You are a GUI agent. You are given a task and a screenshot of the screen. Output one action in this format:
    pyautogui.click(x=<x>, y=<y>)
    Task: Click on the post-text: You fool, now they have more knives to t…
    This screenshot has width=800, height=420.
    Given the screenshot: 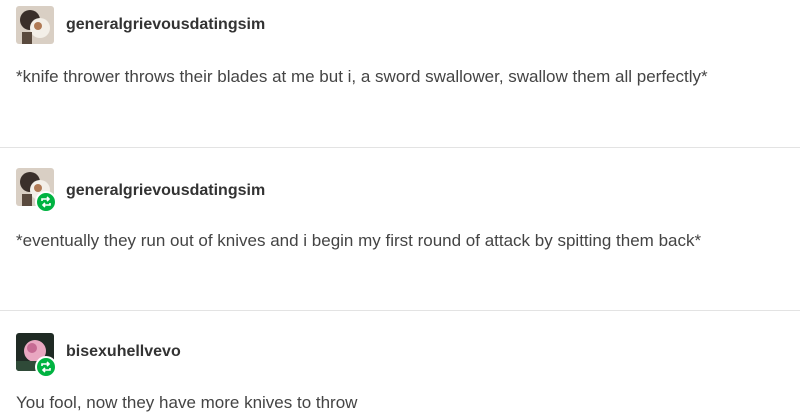 What is the action you would take?
    pyautogui.click(x=187, y=402)
    